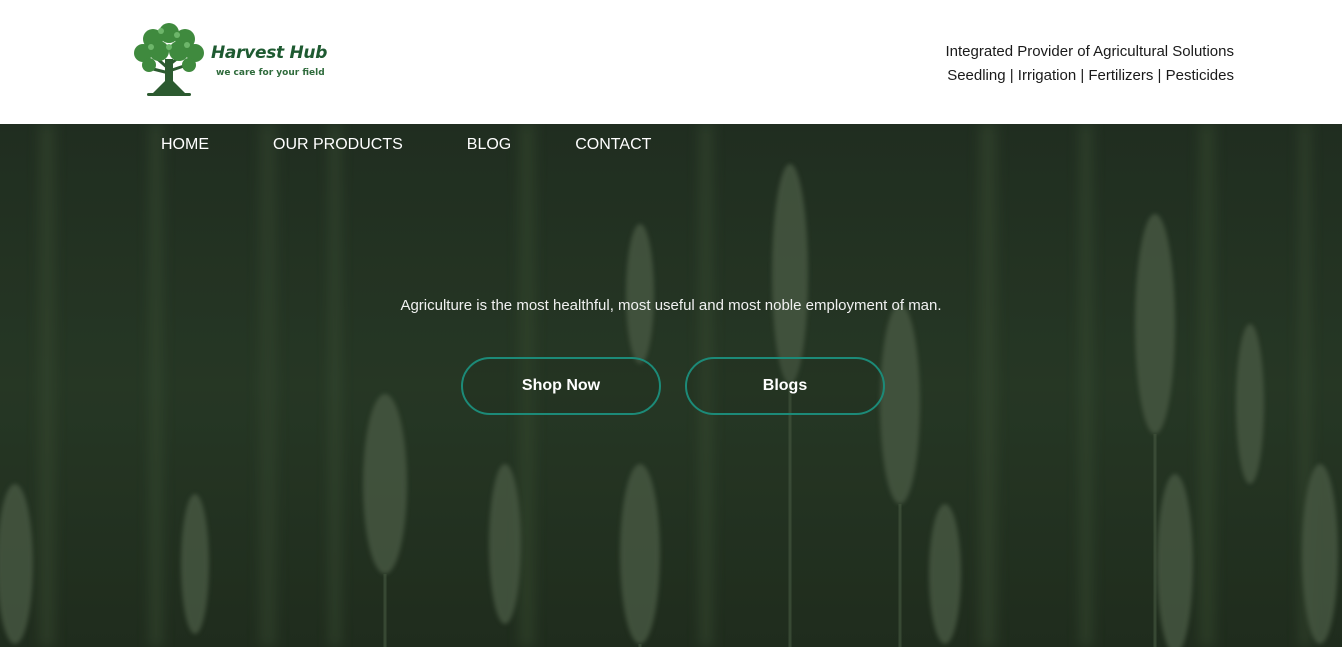 The image size is (1342, 647). Describe the element at coordinates (270, 72) in the screenshot. I see `brand-tagline: we care for your field` at that location.